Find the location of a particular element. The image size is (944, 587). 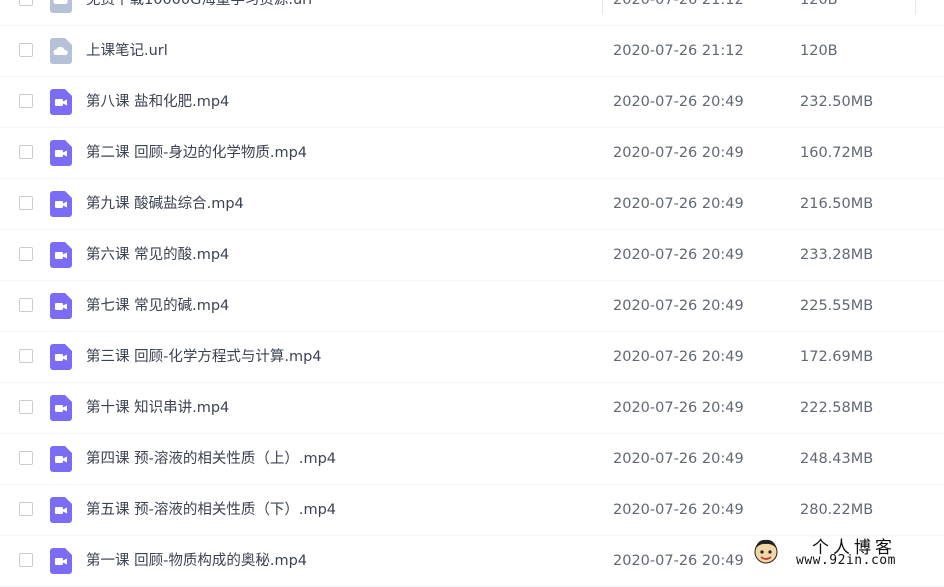

file-size: 232.50MB is located at coordinates (837, 102).